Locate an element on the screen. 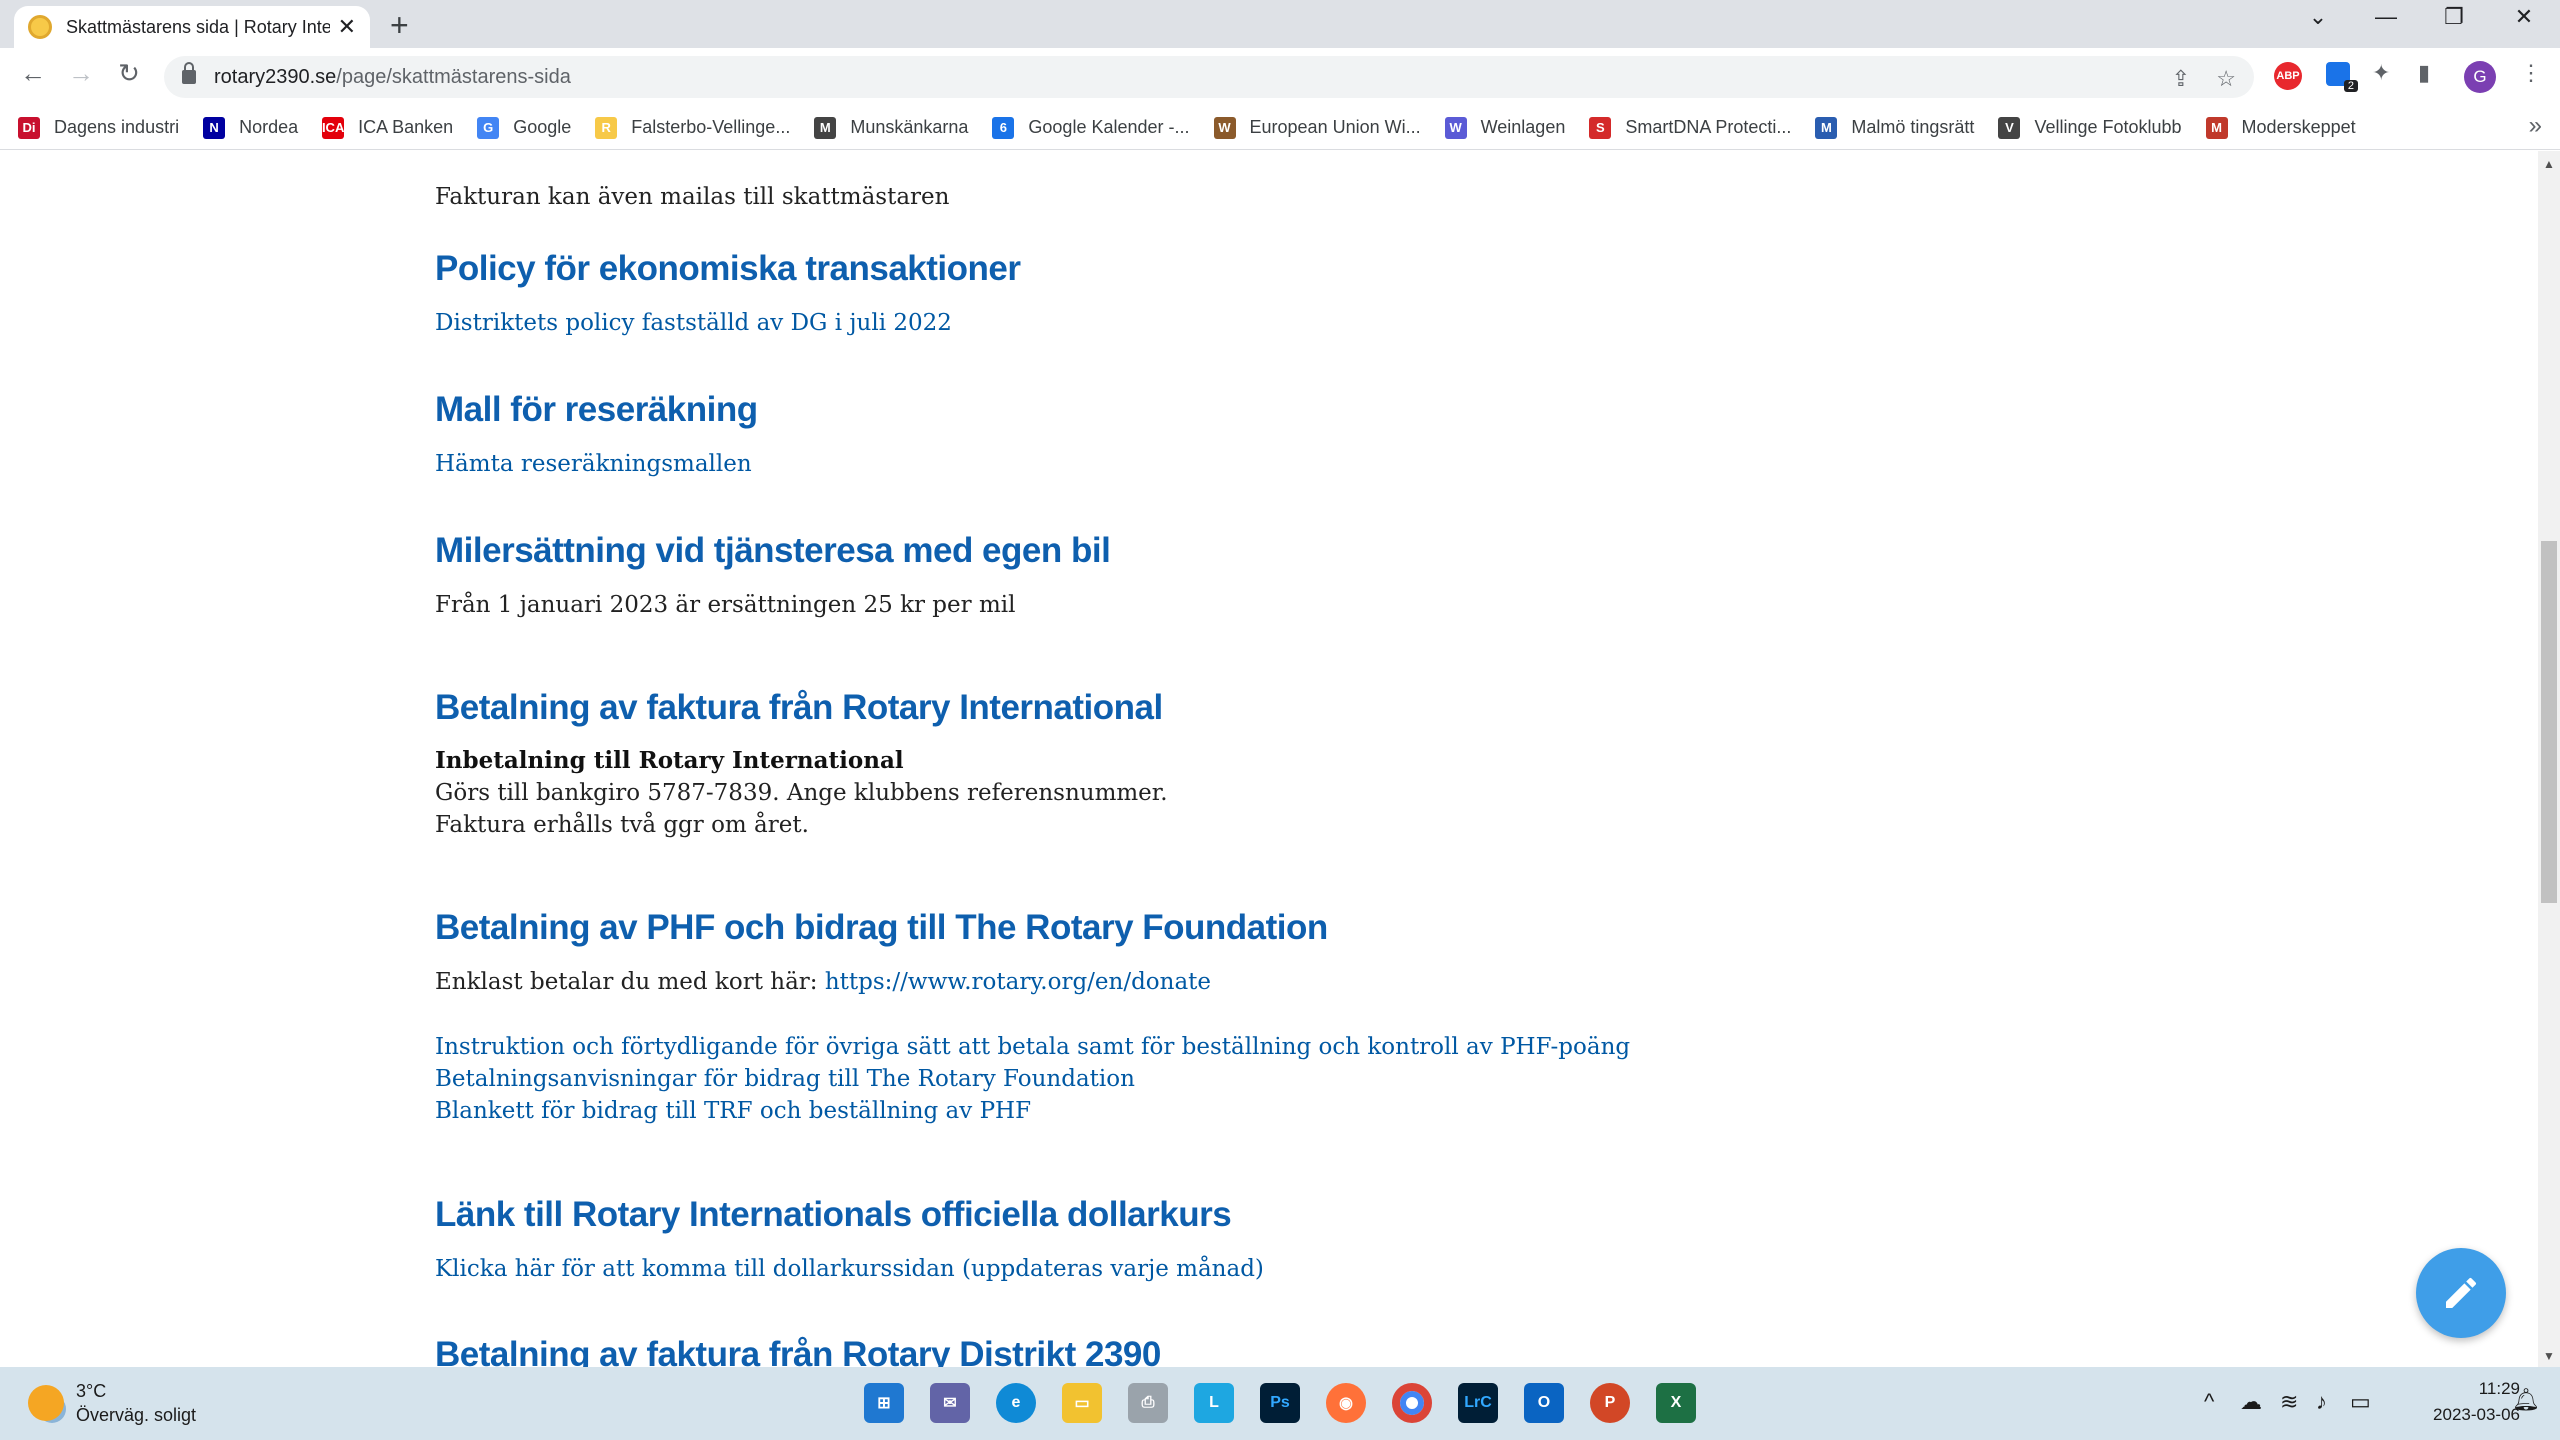  notification-bell-icon: 🔔︎ is located at coordinates (2526, 1400).